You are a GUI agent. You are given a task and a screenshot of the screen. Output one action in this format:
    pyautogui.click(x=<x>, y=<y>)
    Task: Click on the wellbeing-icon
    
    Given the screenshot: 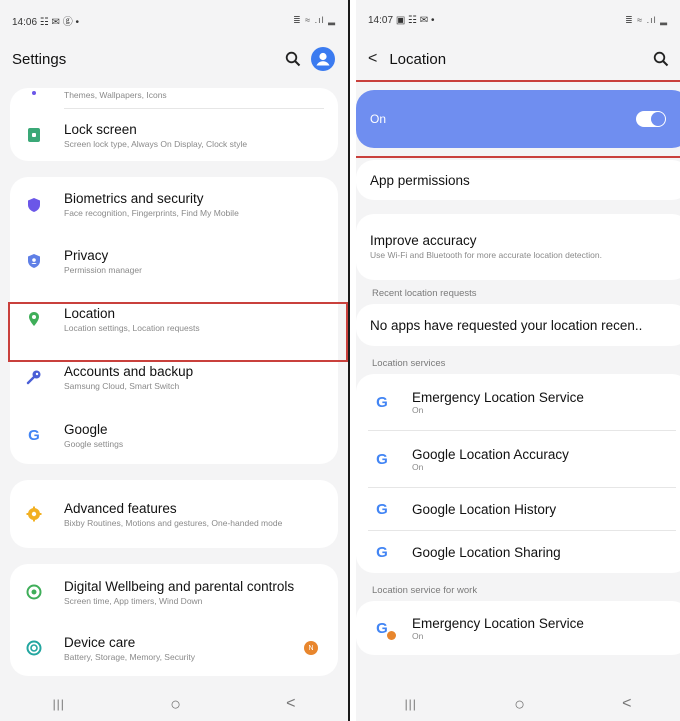 What is the action you would take?
    pyautogui.click(x=34, y=592)
    